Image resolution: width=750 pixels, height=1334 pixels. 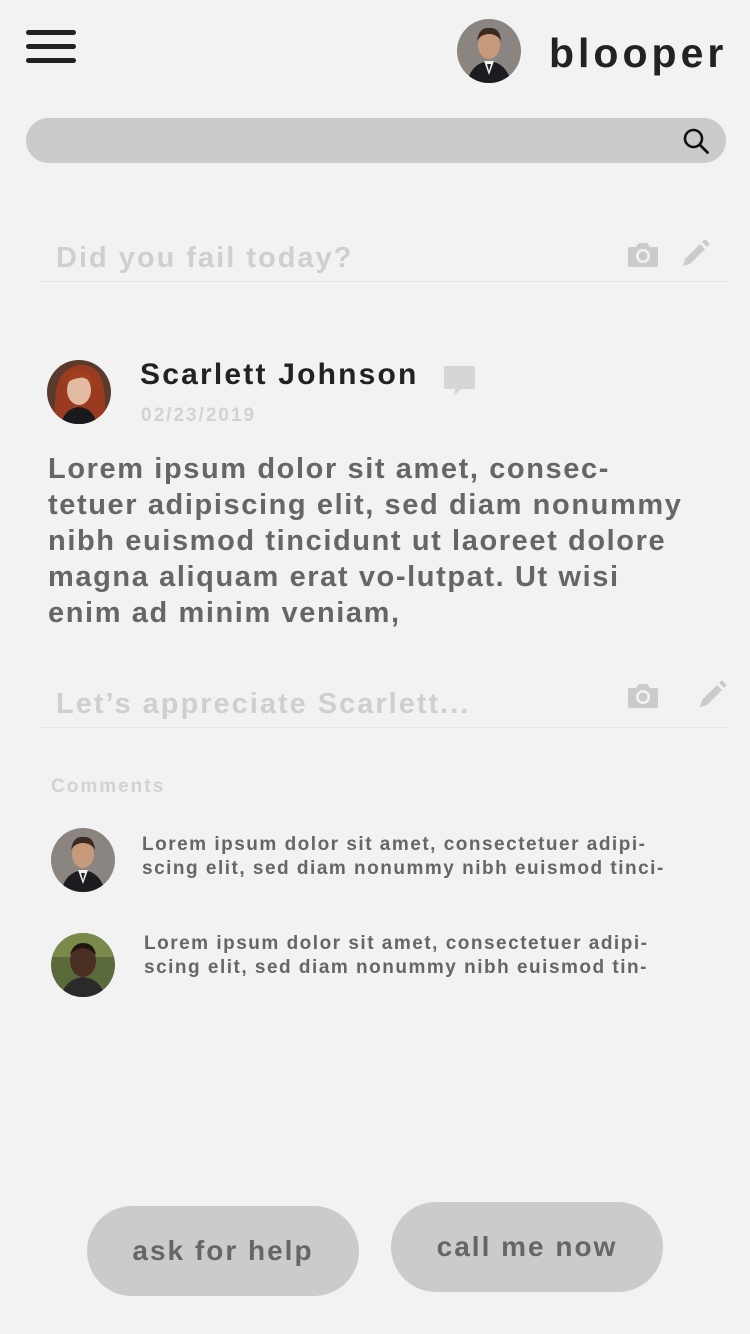 What do you see at coordinates (696, 141) in the screenshot?
I see `search-icon` at bounding box center [696, 141].